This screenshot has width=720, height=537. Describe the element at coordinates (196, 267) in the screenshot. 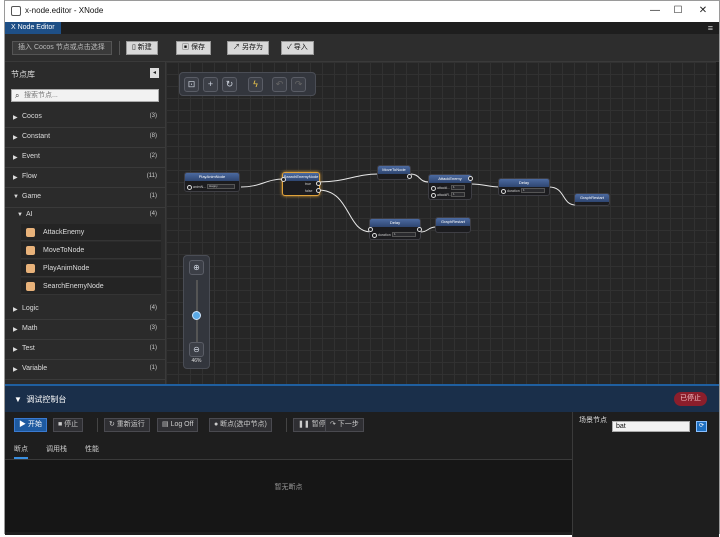

I see `zoom-in-icon: ⊕` at that location.